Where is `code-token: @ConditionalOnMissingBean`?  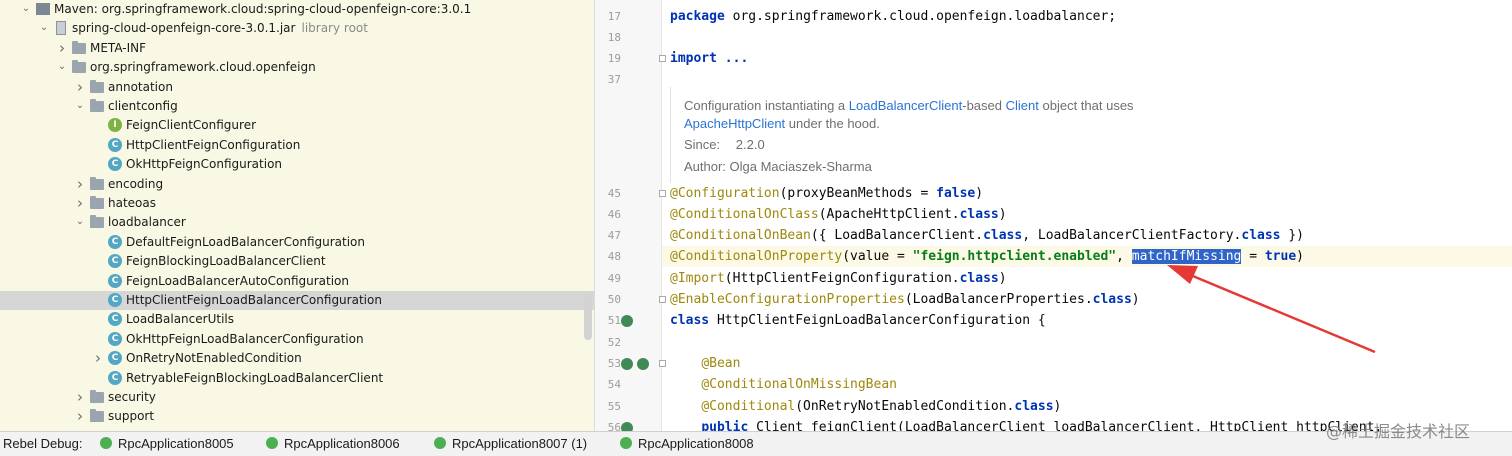 code-token: @ConditionalOnMissingBean is located at coordinates (799, 384).